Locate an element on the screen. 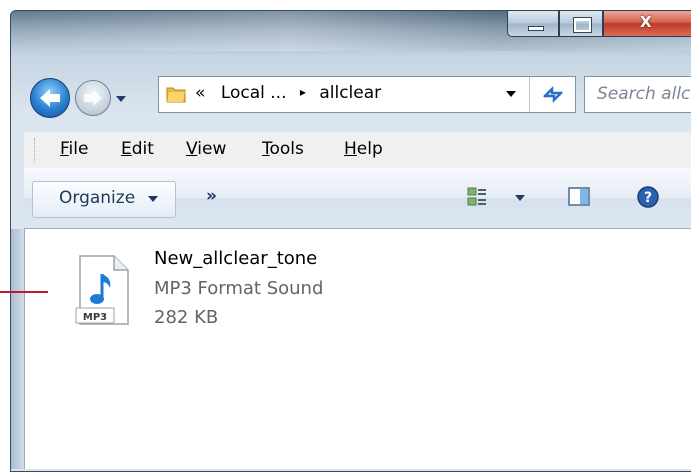  breadcrumb: « Local ... ▸ allclear is located at coordinates (288, 93).